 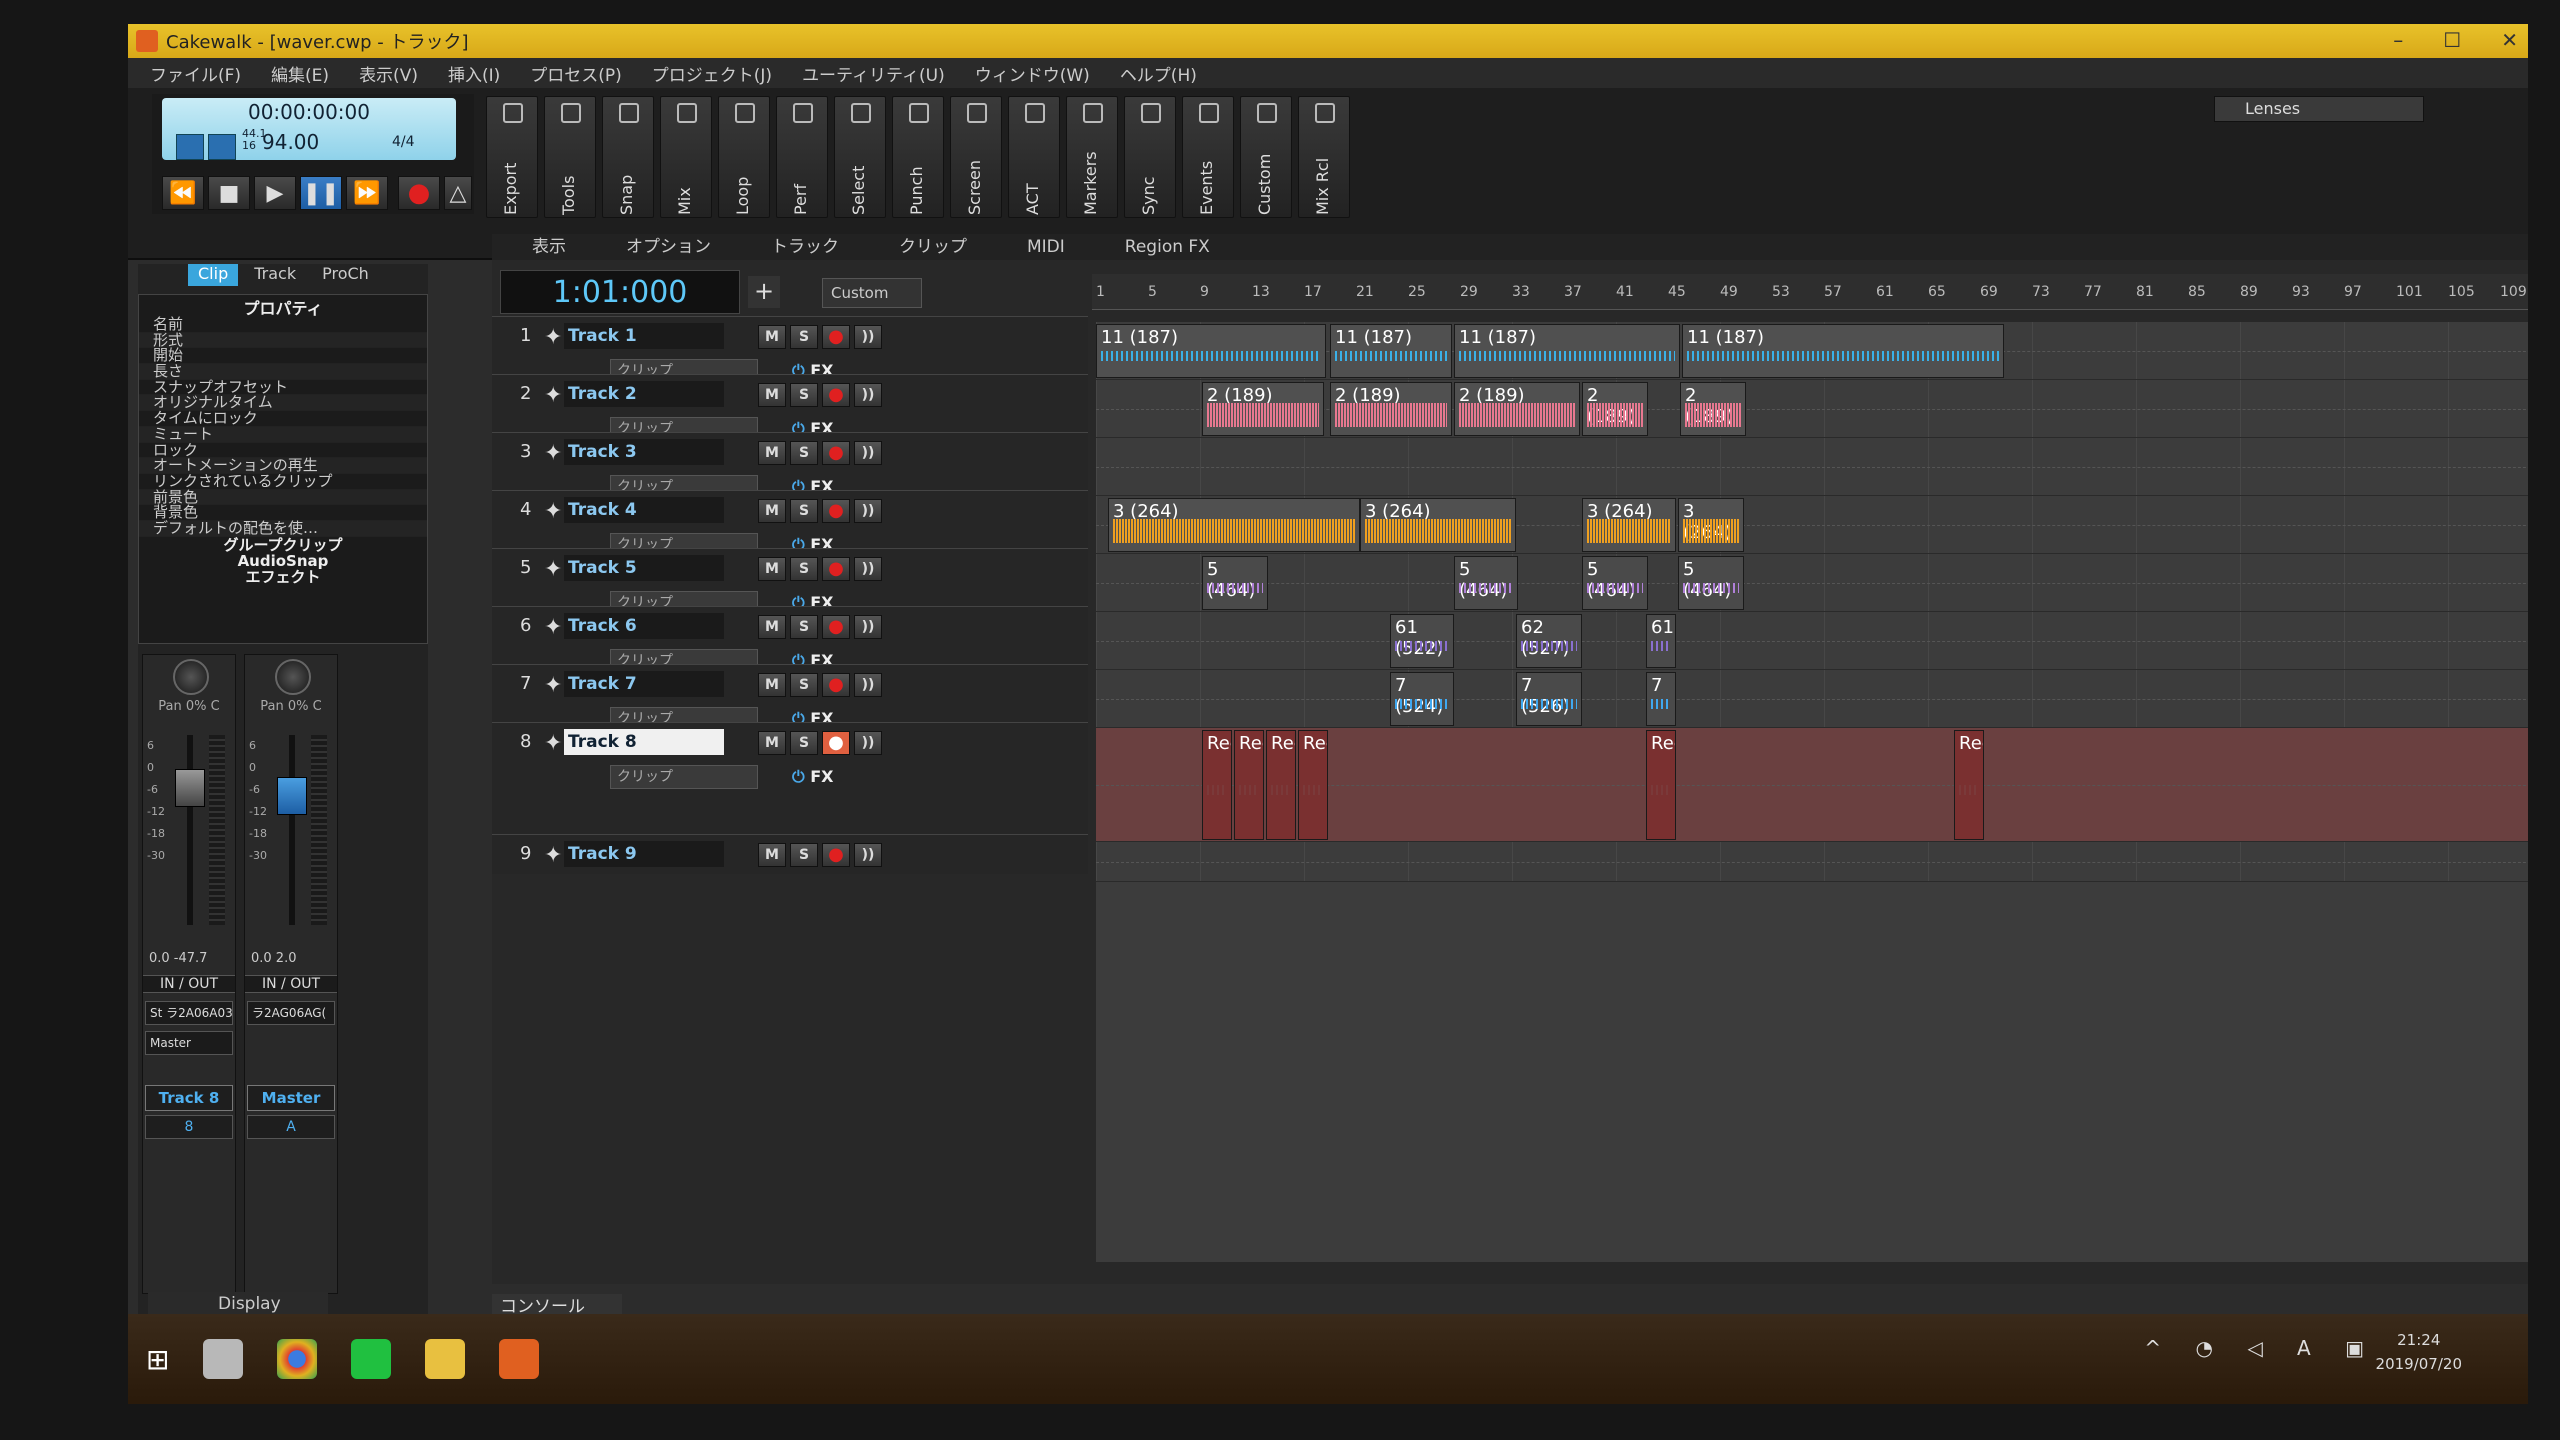 I want to click on track-header: 8✦Track 8MS●))クリップFX, so click(x=790, y=778).